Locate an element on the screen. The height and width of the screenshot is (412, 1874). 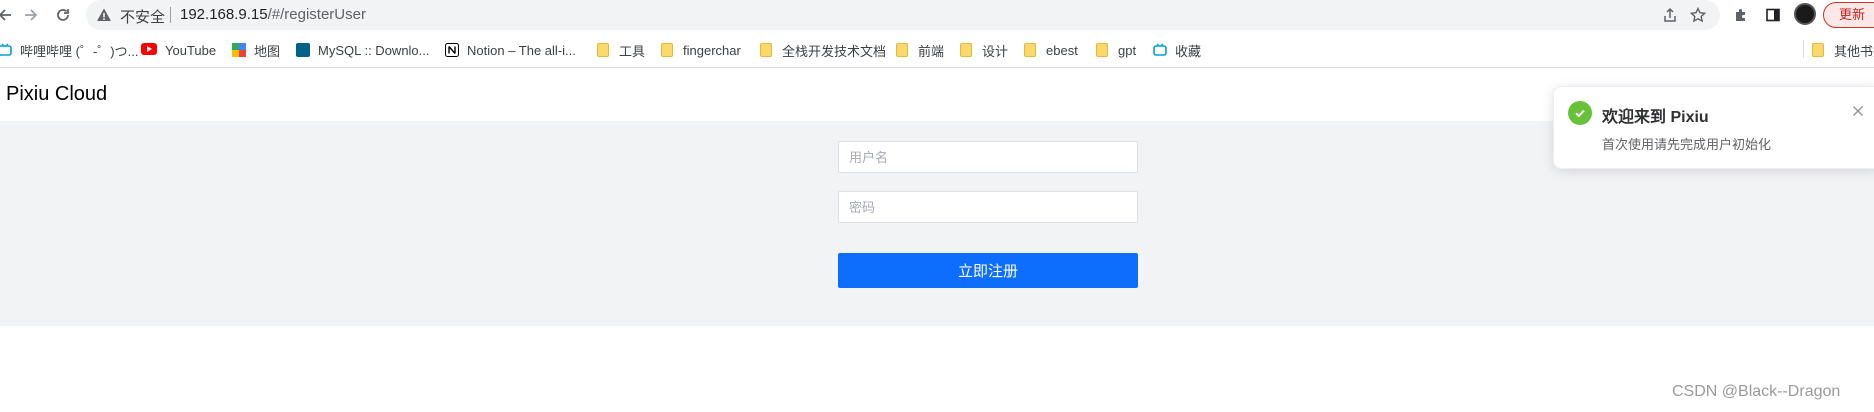
mysql-icon is located at coordinates (303, 50).